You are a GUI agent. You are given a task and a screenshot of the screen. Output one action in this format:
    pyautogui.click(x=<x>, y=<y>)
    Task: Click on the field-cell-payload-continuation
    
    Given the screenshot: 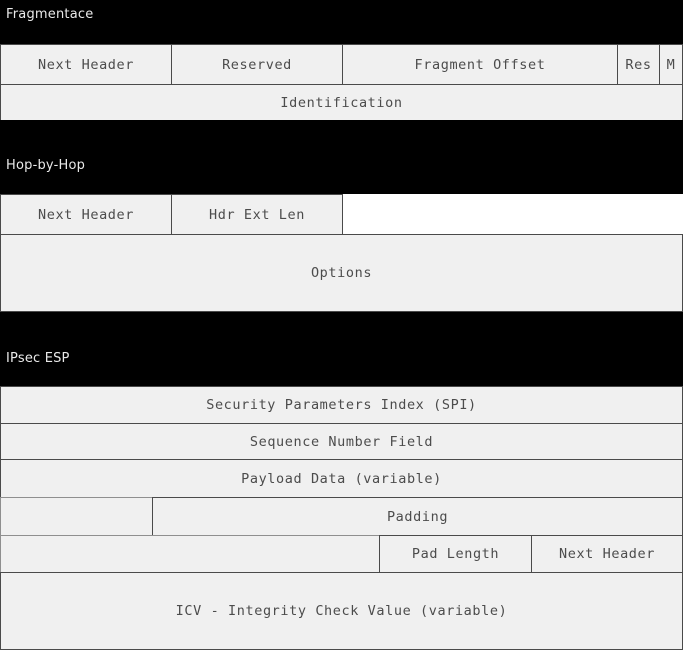 What is the action you would take?
    pyautogui.click(x=76, y=516)
    